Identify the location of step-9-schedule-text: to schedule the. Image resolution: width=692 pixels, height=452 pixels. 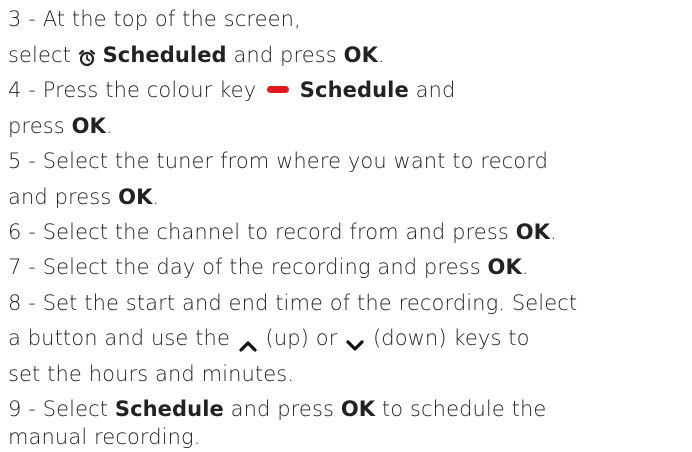
(461, 409).